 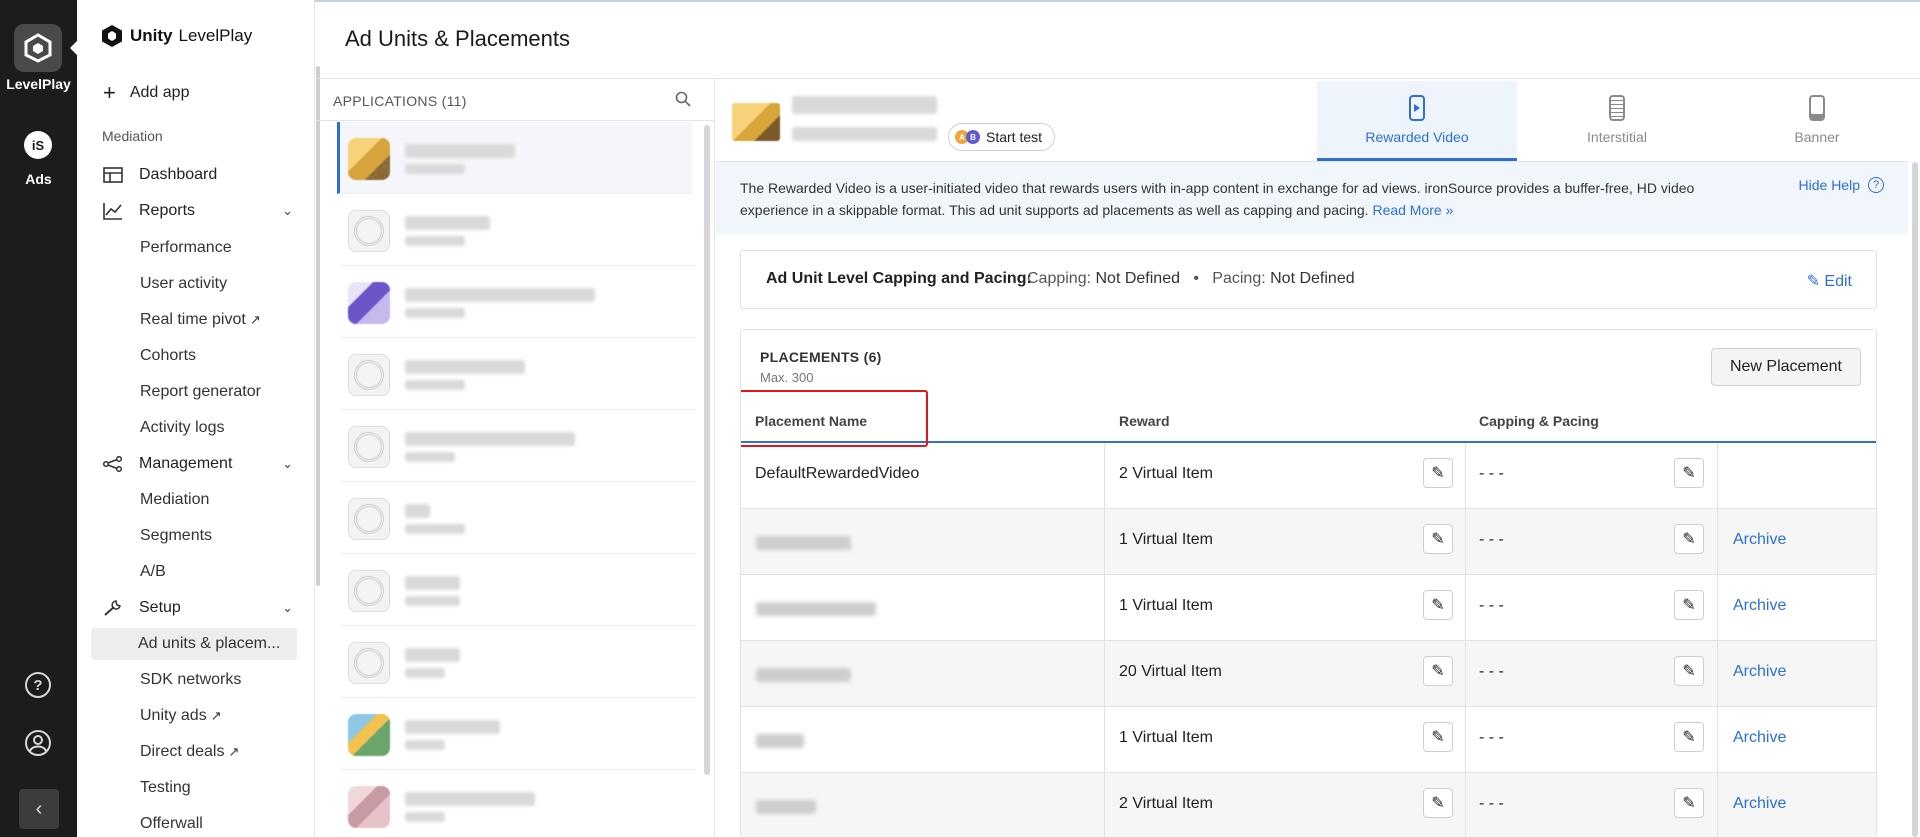 What do you see at coordinates (1417, 121) in the screenshot?
I see `tab-rewarded-video: Rewarded Video` at bounding box center [1417, 121].